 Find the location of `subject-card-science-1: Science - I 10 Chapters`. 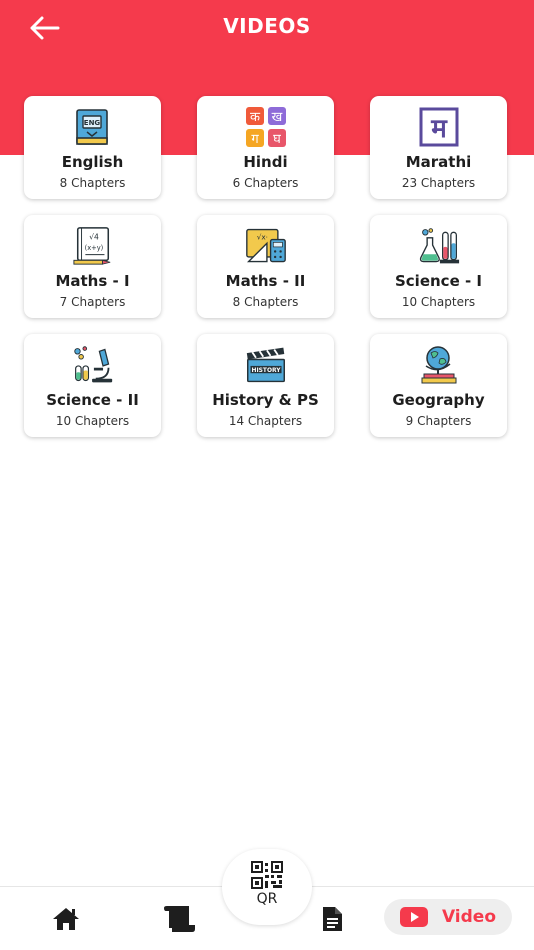

subject-card-science-1: Science - I 10 Chapters is located at coordinates (438, 266).